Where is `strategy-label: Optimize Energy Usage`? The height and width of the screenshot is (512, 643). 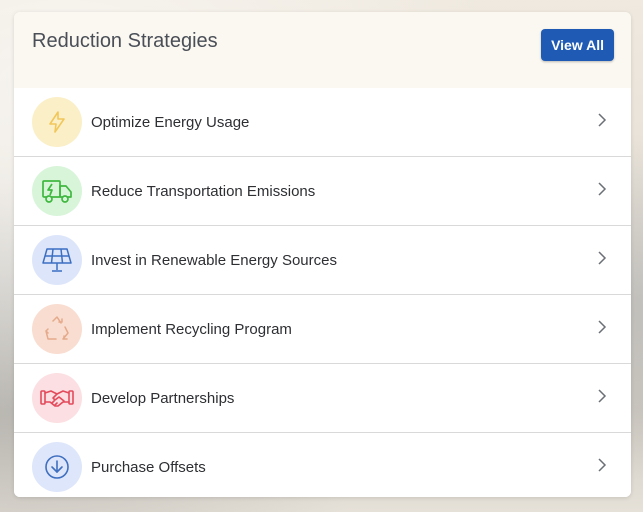
strategy-label: Optimize Energy Usage is located at coordinates (170, 122).